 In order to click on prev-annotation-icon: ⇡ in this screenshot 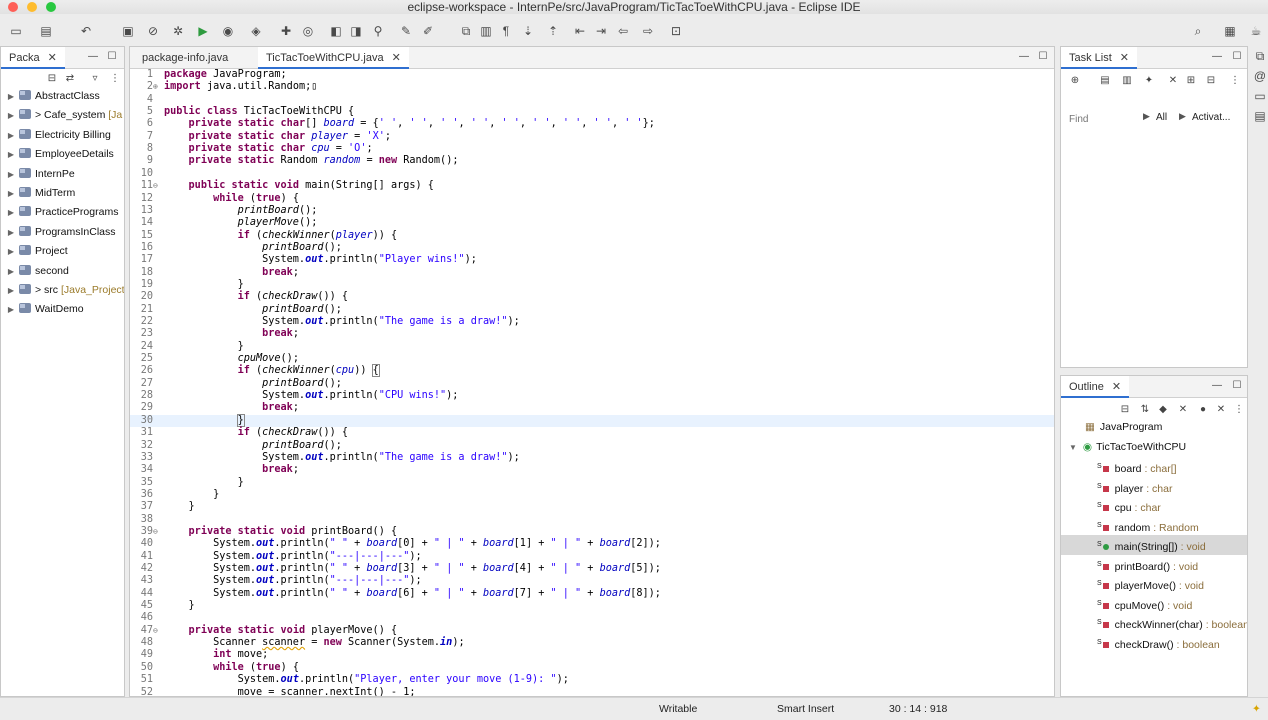, I will do `click(553, 31)`.